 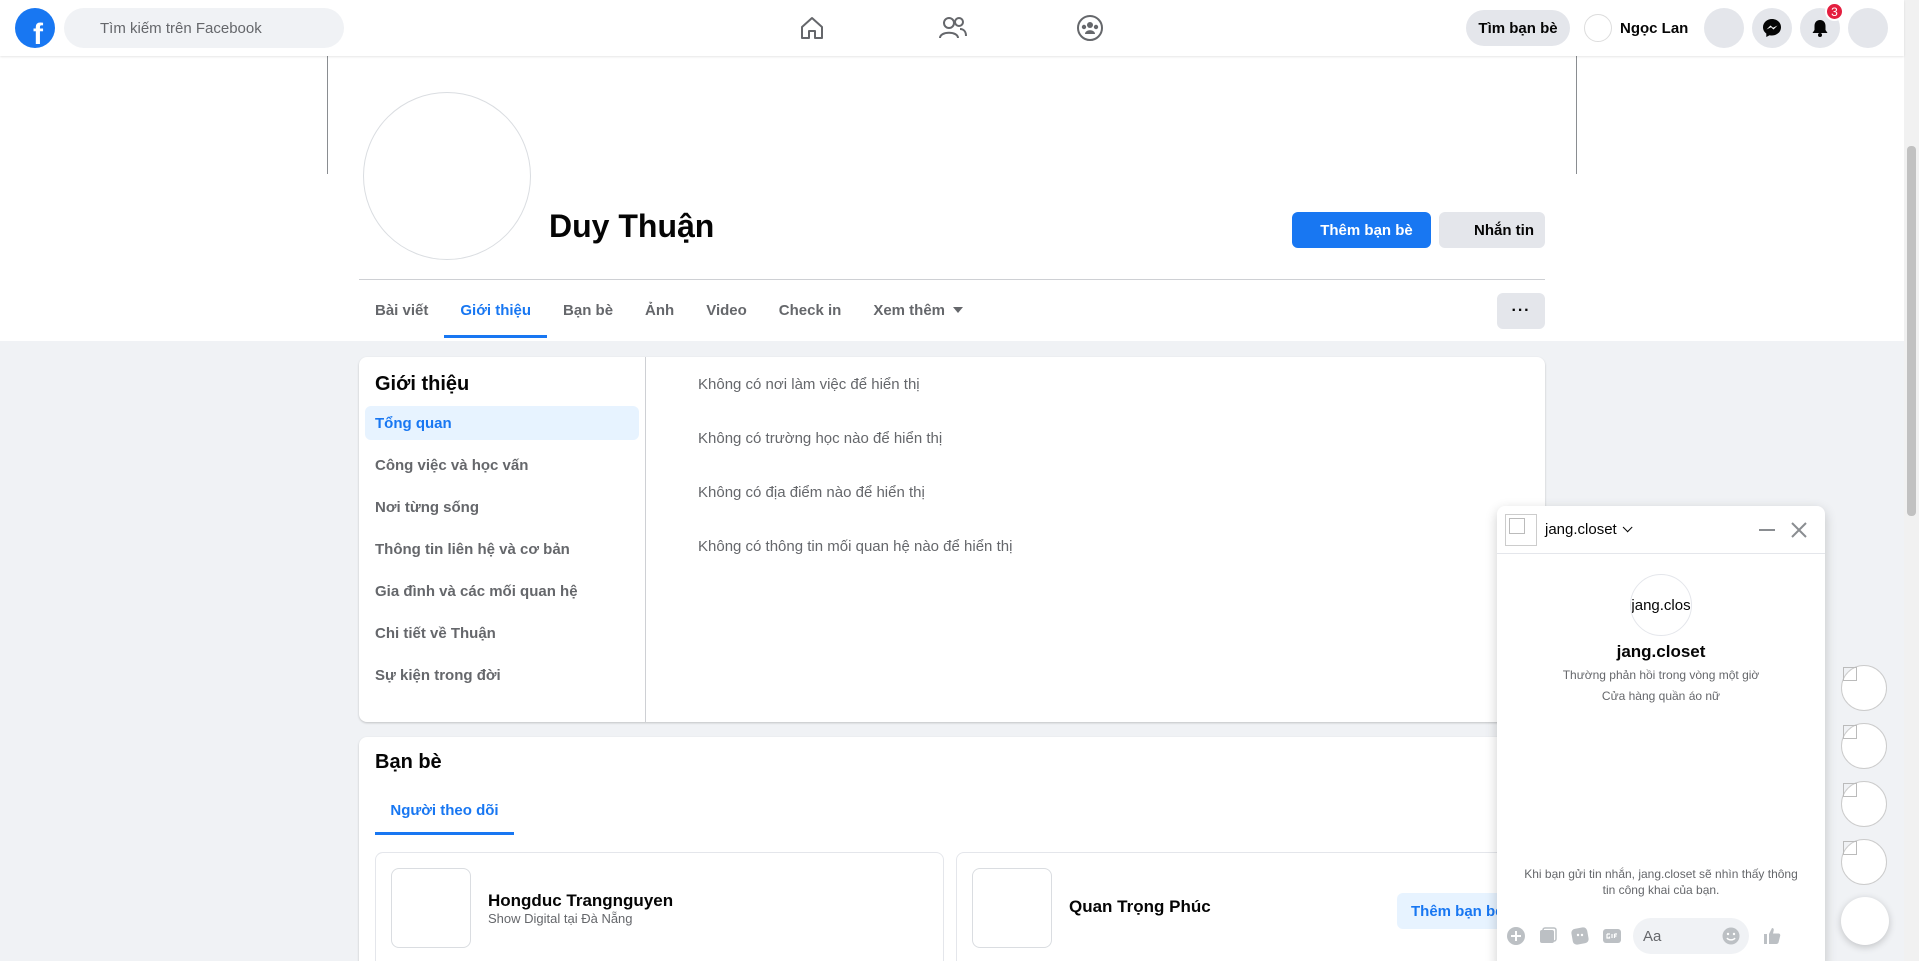 I want to click on tab-about: Giới thiệu, so click(x=495, y=310).